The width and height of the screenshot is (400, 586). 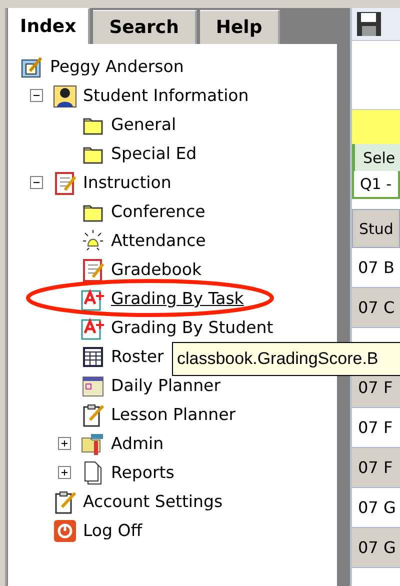 I want to click on tab: Index, so click(x=49, y=26).